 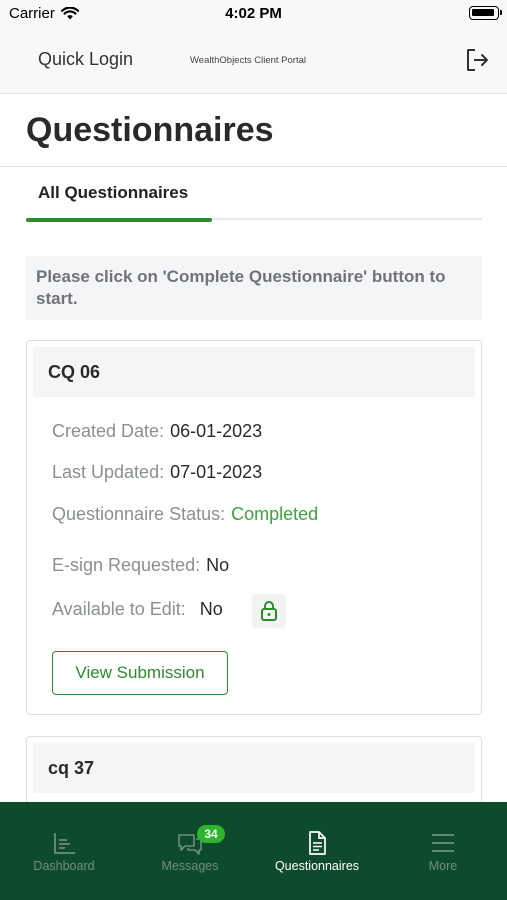 I want to click on nav-label-more: More, so click(x=443, y=866).